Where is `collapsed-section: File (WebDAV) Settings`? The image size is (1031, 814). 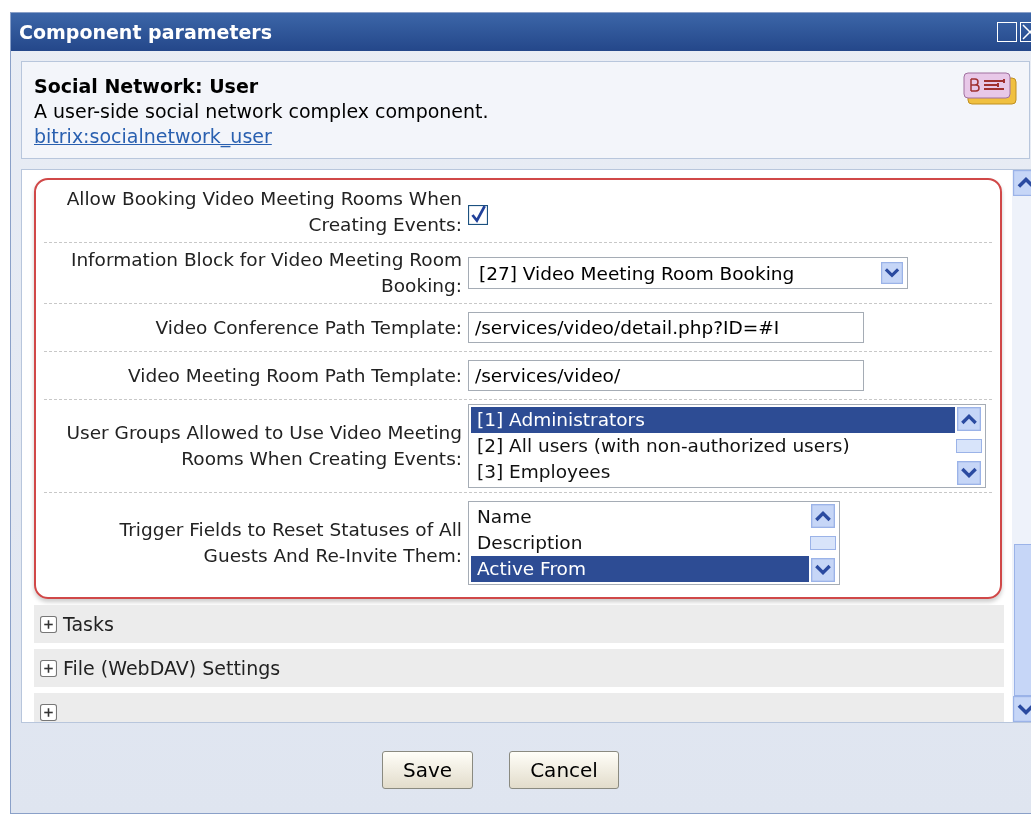 collapsed-section: File (WebDAV) Settings is located at coordinates (519, 668).